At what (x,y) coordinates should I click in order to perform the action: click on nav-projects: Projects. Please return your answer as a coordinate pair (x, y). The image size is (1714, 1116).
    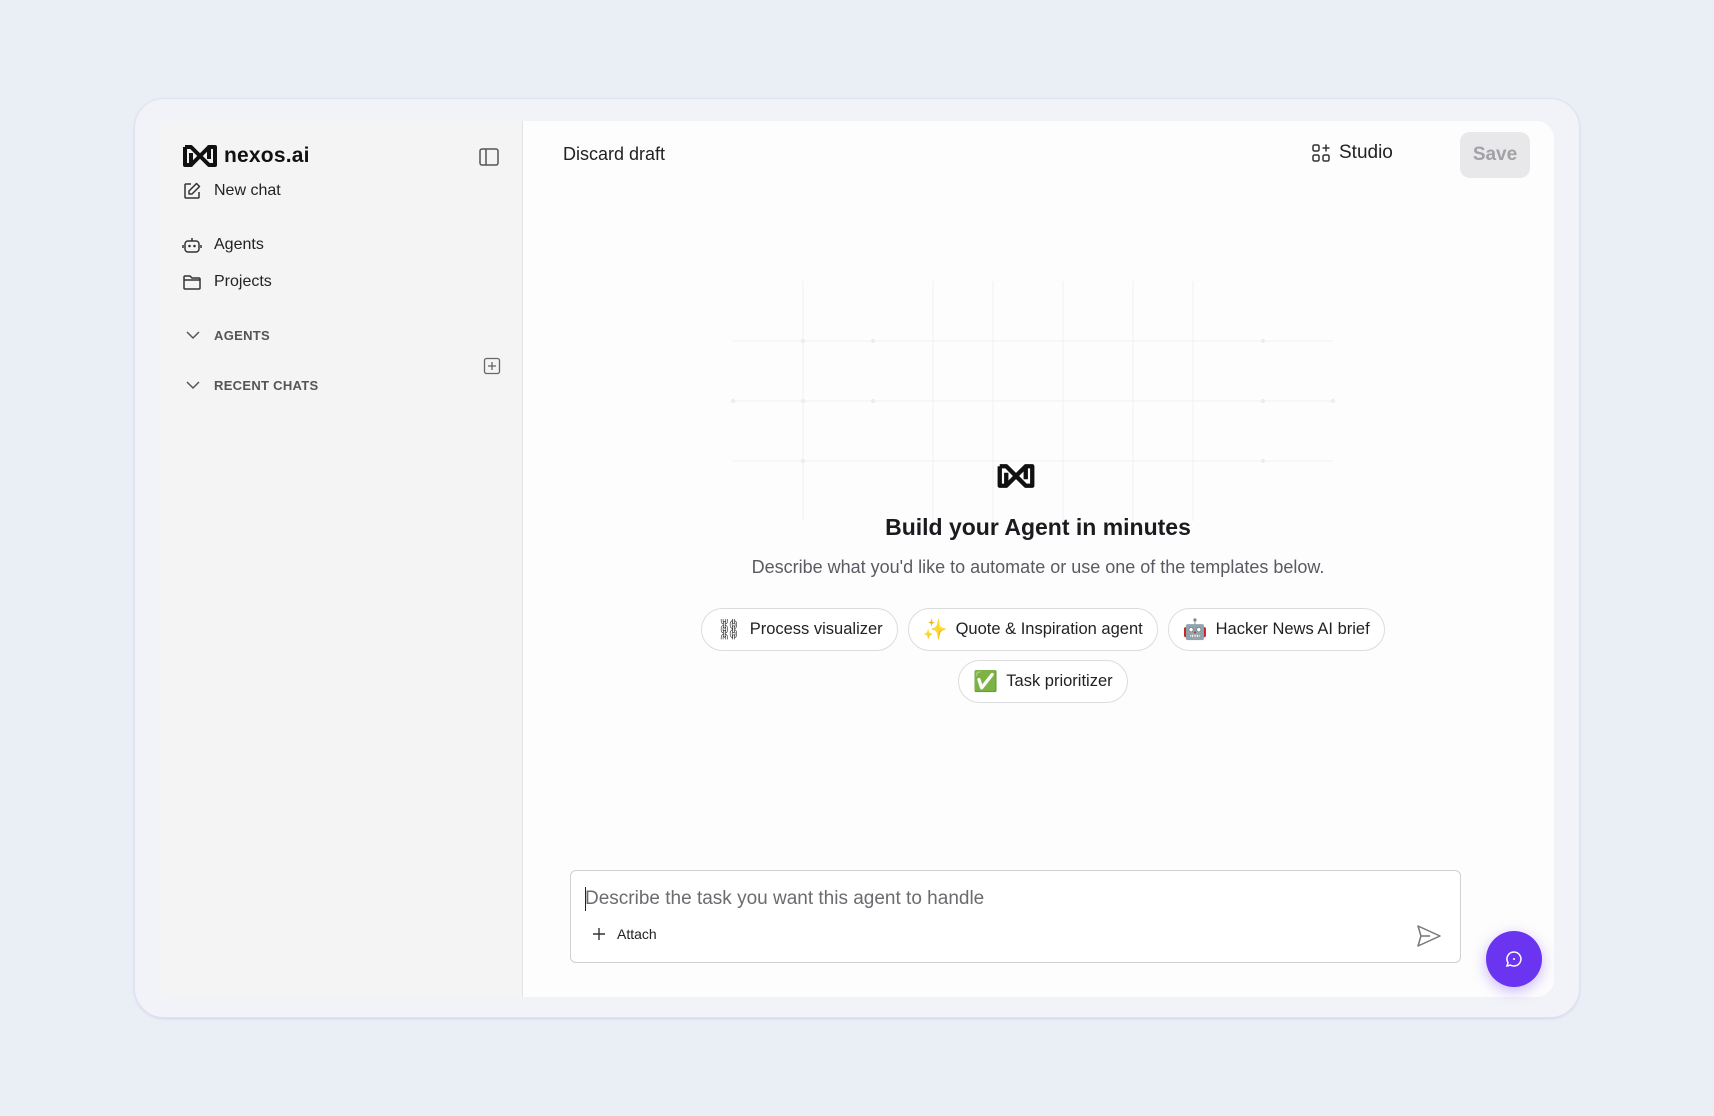
    Looking at the image, I should click on (227, 282).